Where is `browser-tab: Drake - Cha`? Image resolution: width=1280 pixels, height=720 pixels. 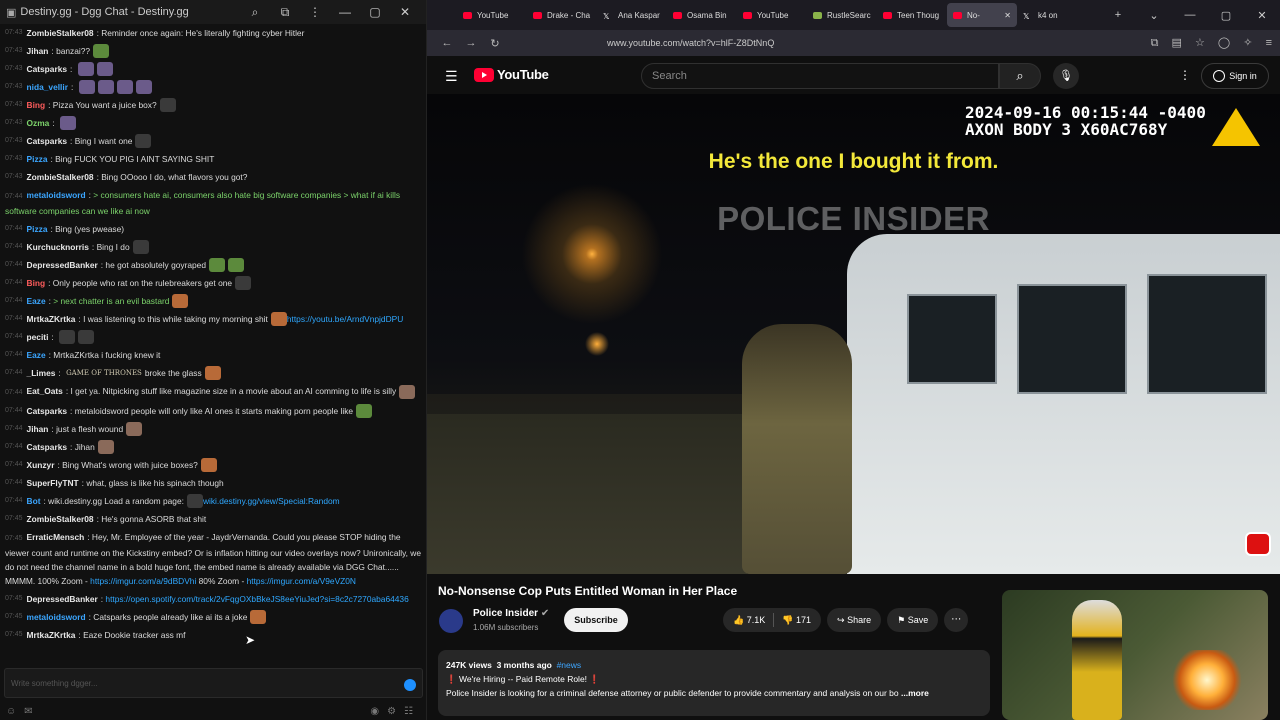
browser-tab: Drake - Cha is located at coordinates (562, 15).